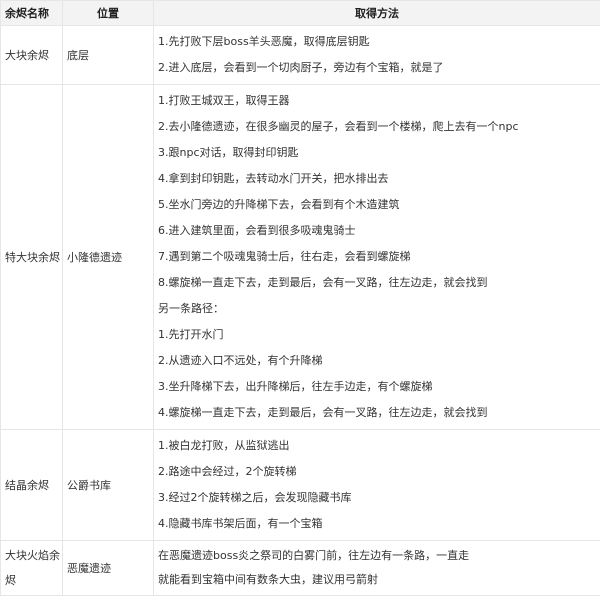  I want to click on method-line: 2.进入底层，会看到一个切肉厨子，旁边有个宝箱，就是了, so click(301, 67).